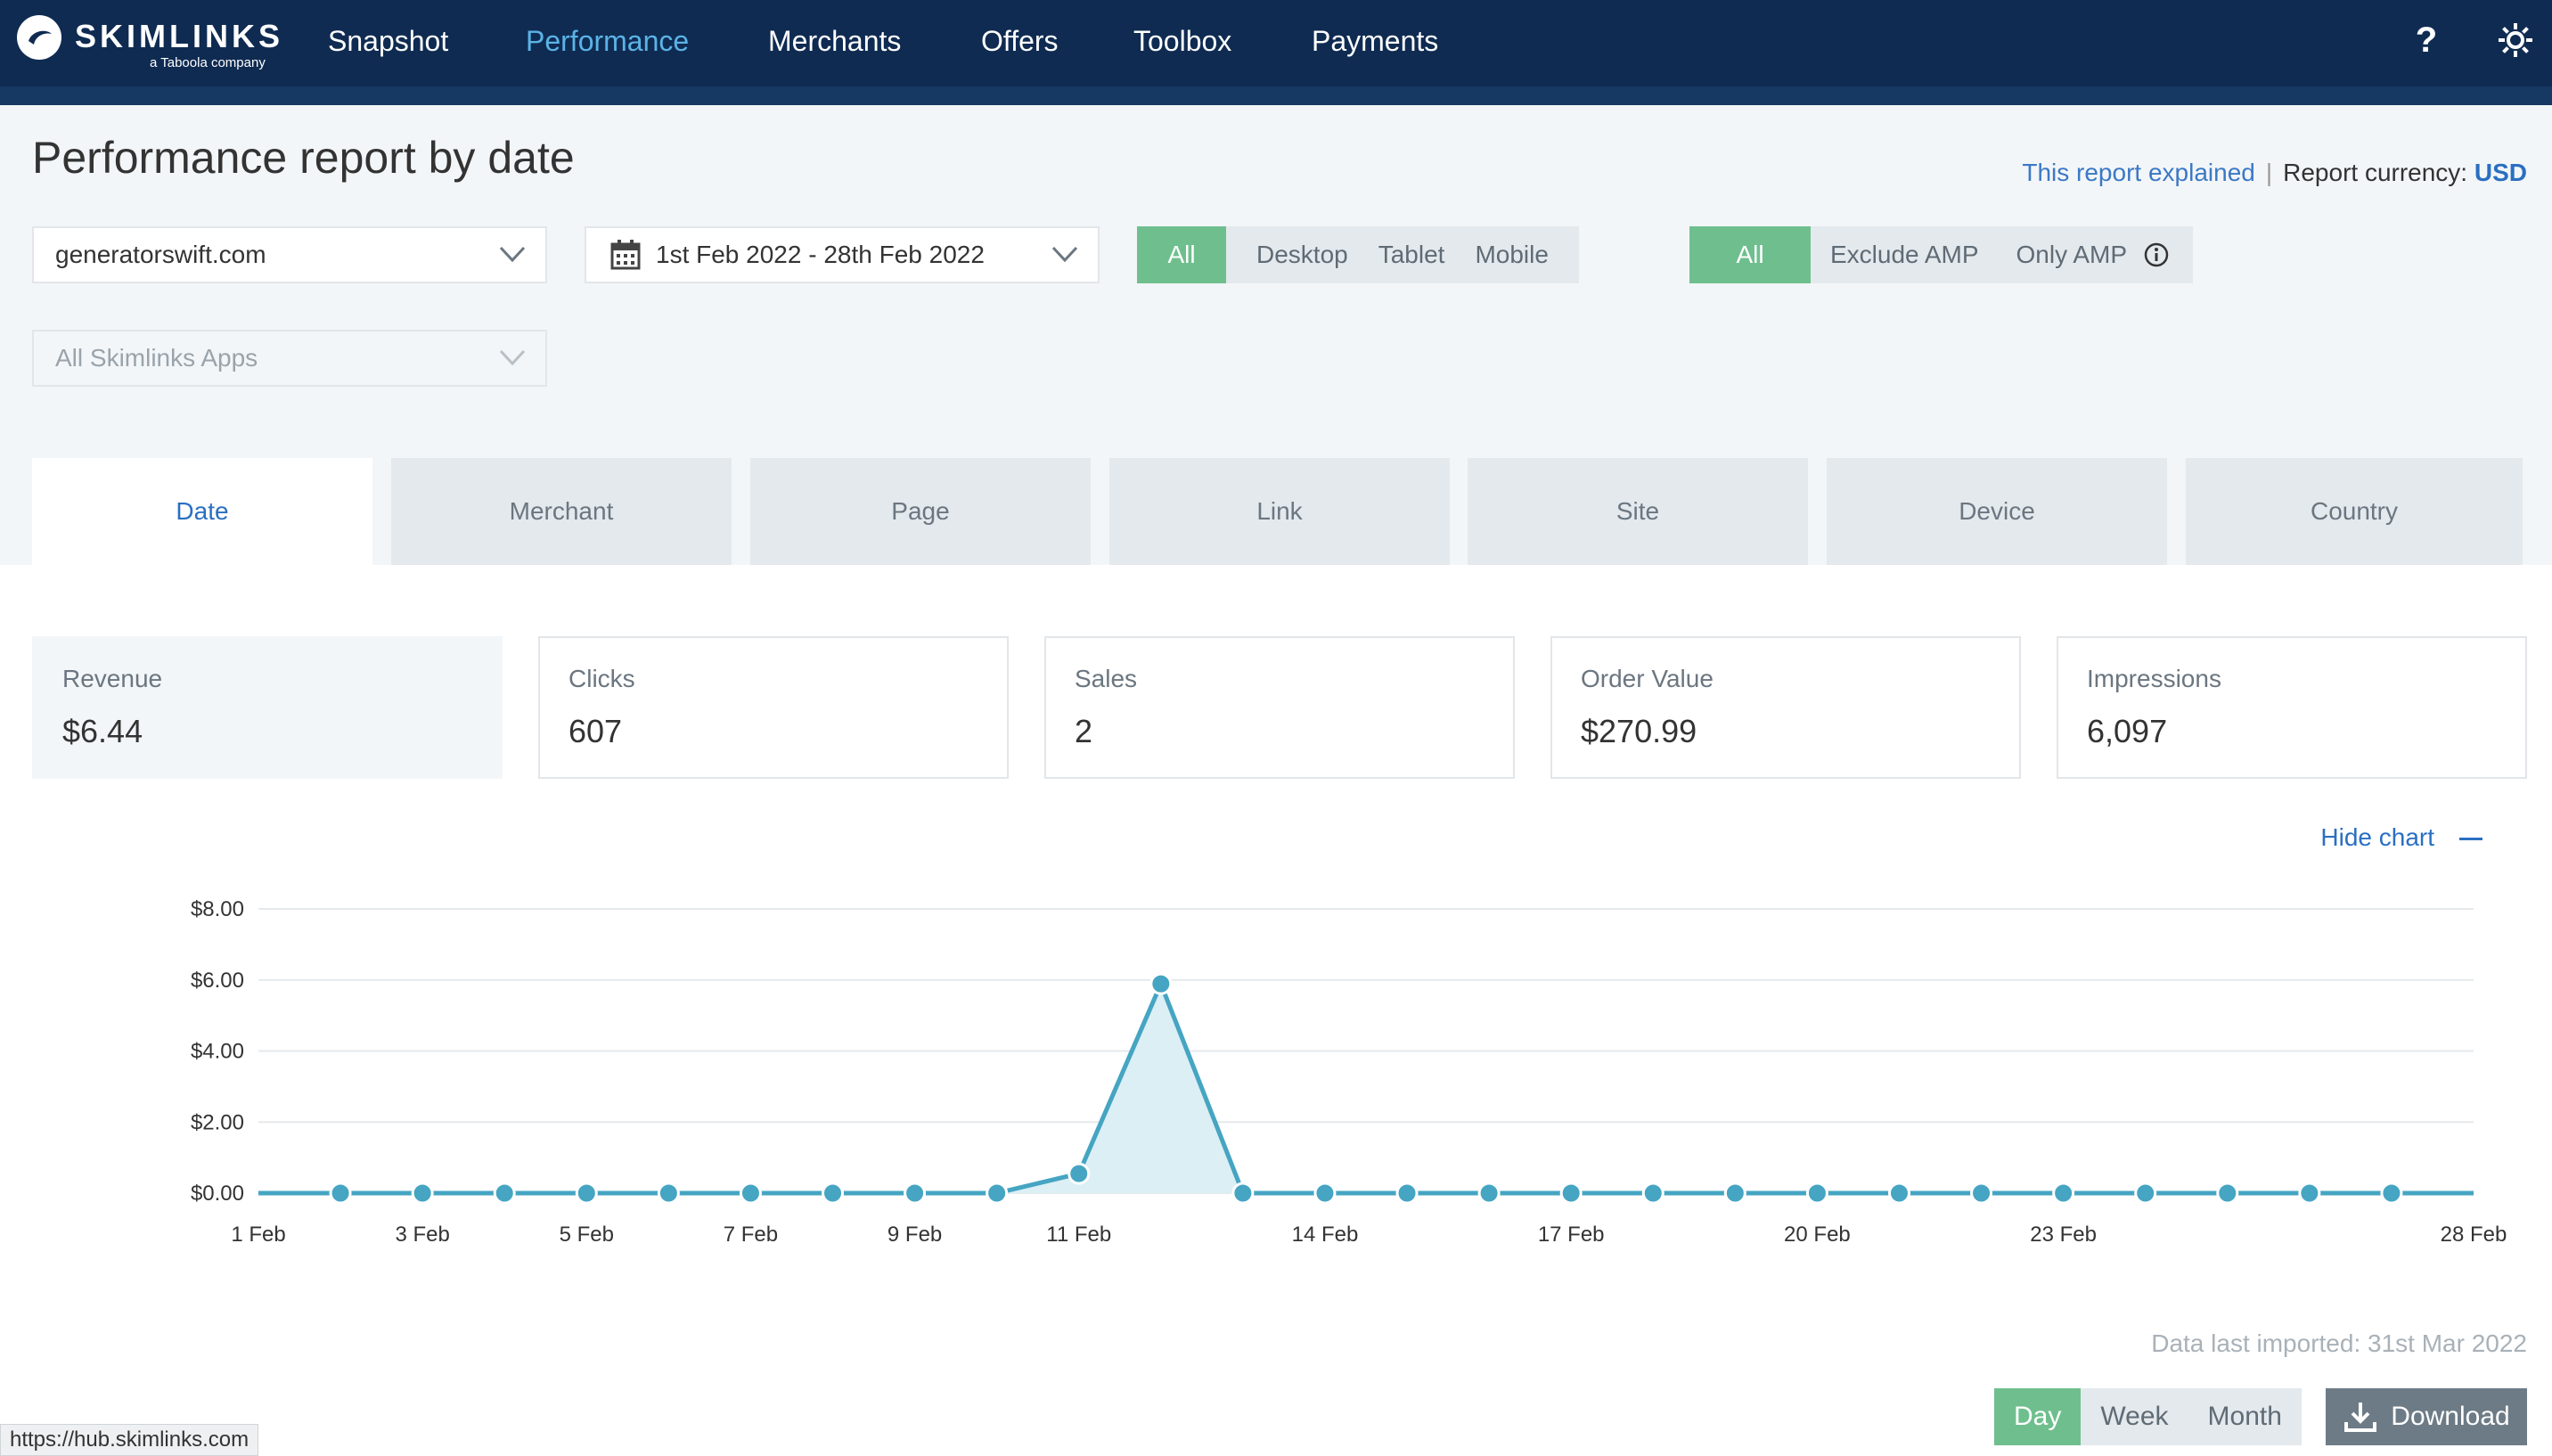  What do you see at coordinates (1905, 254) in the screenshot?
I see `amp-exclude: Exclude AMP` at bounding box center [1905, 254].